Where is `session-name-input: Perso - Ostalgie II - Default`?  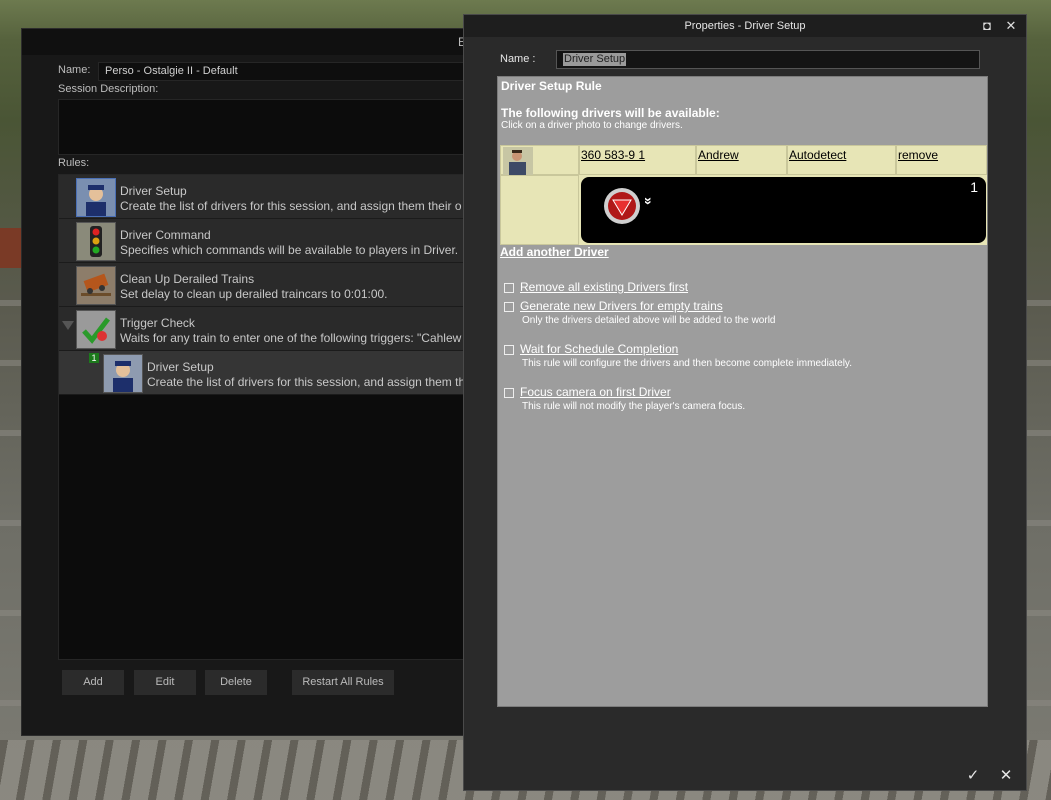
session-name-input: Perso - Ostalgie II - Default is located at coordinates (282, 71).